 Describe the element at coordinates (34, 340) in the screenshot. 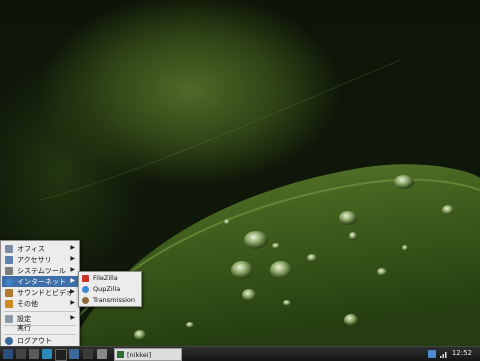

I see `menu-item-label: ログアウト` at that location.